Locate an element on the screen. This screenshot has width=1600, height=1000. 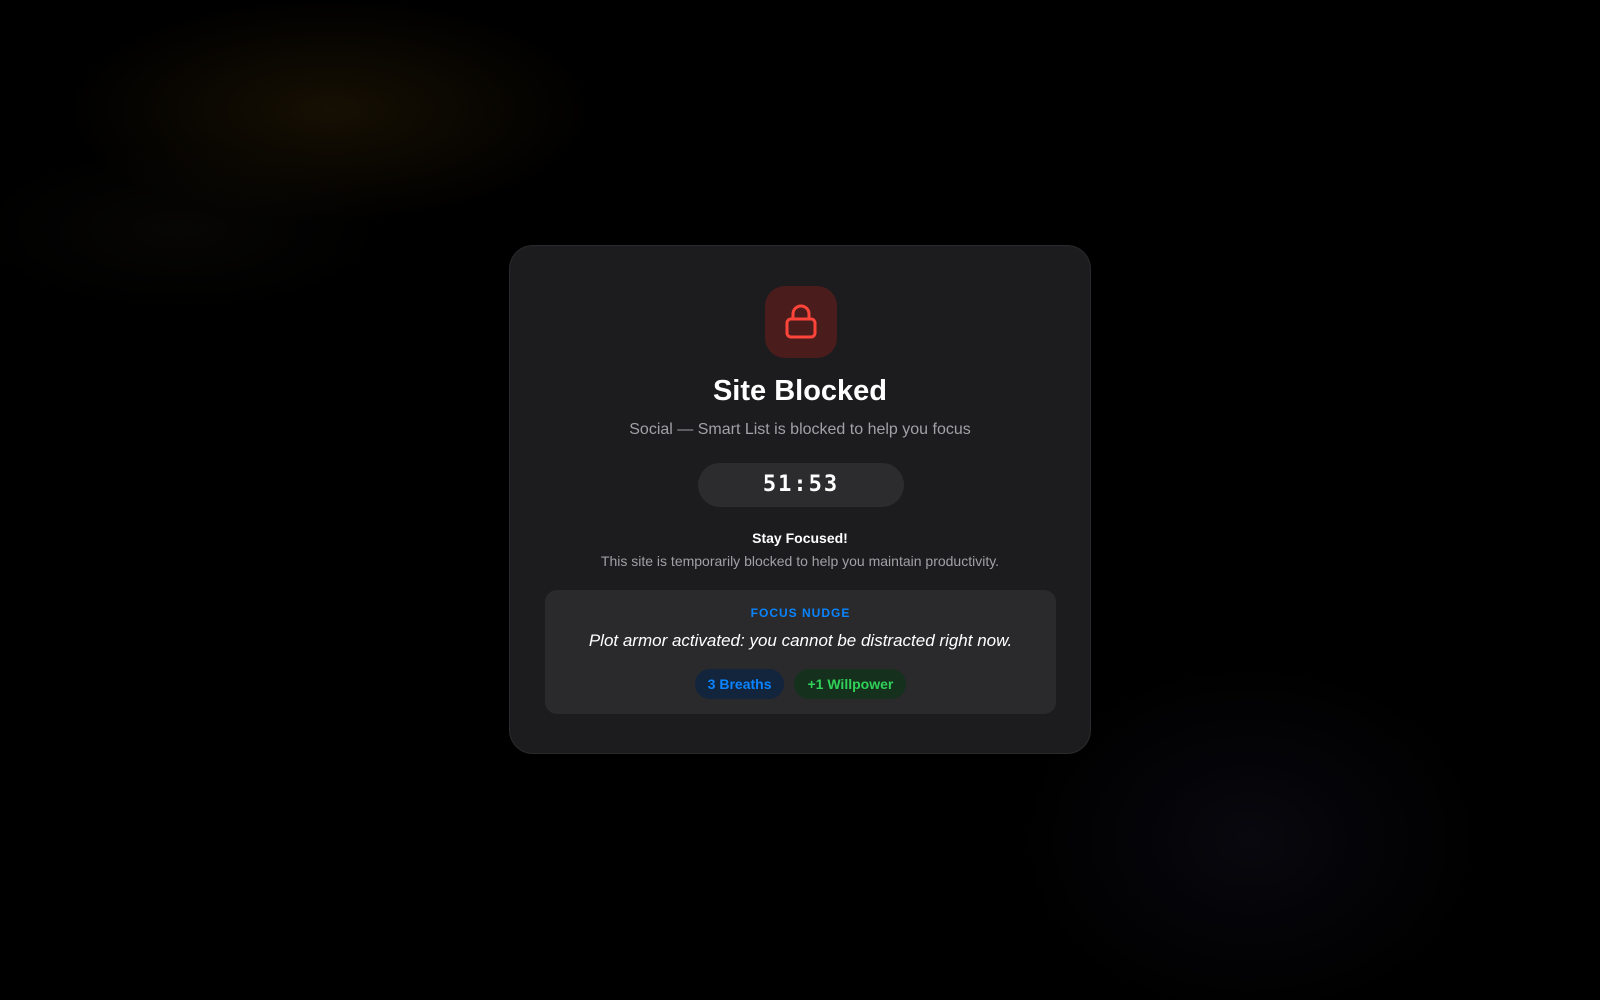
lock-icon is located at coordinates (801, 321).